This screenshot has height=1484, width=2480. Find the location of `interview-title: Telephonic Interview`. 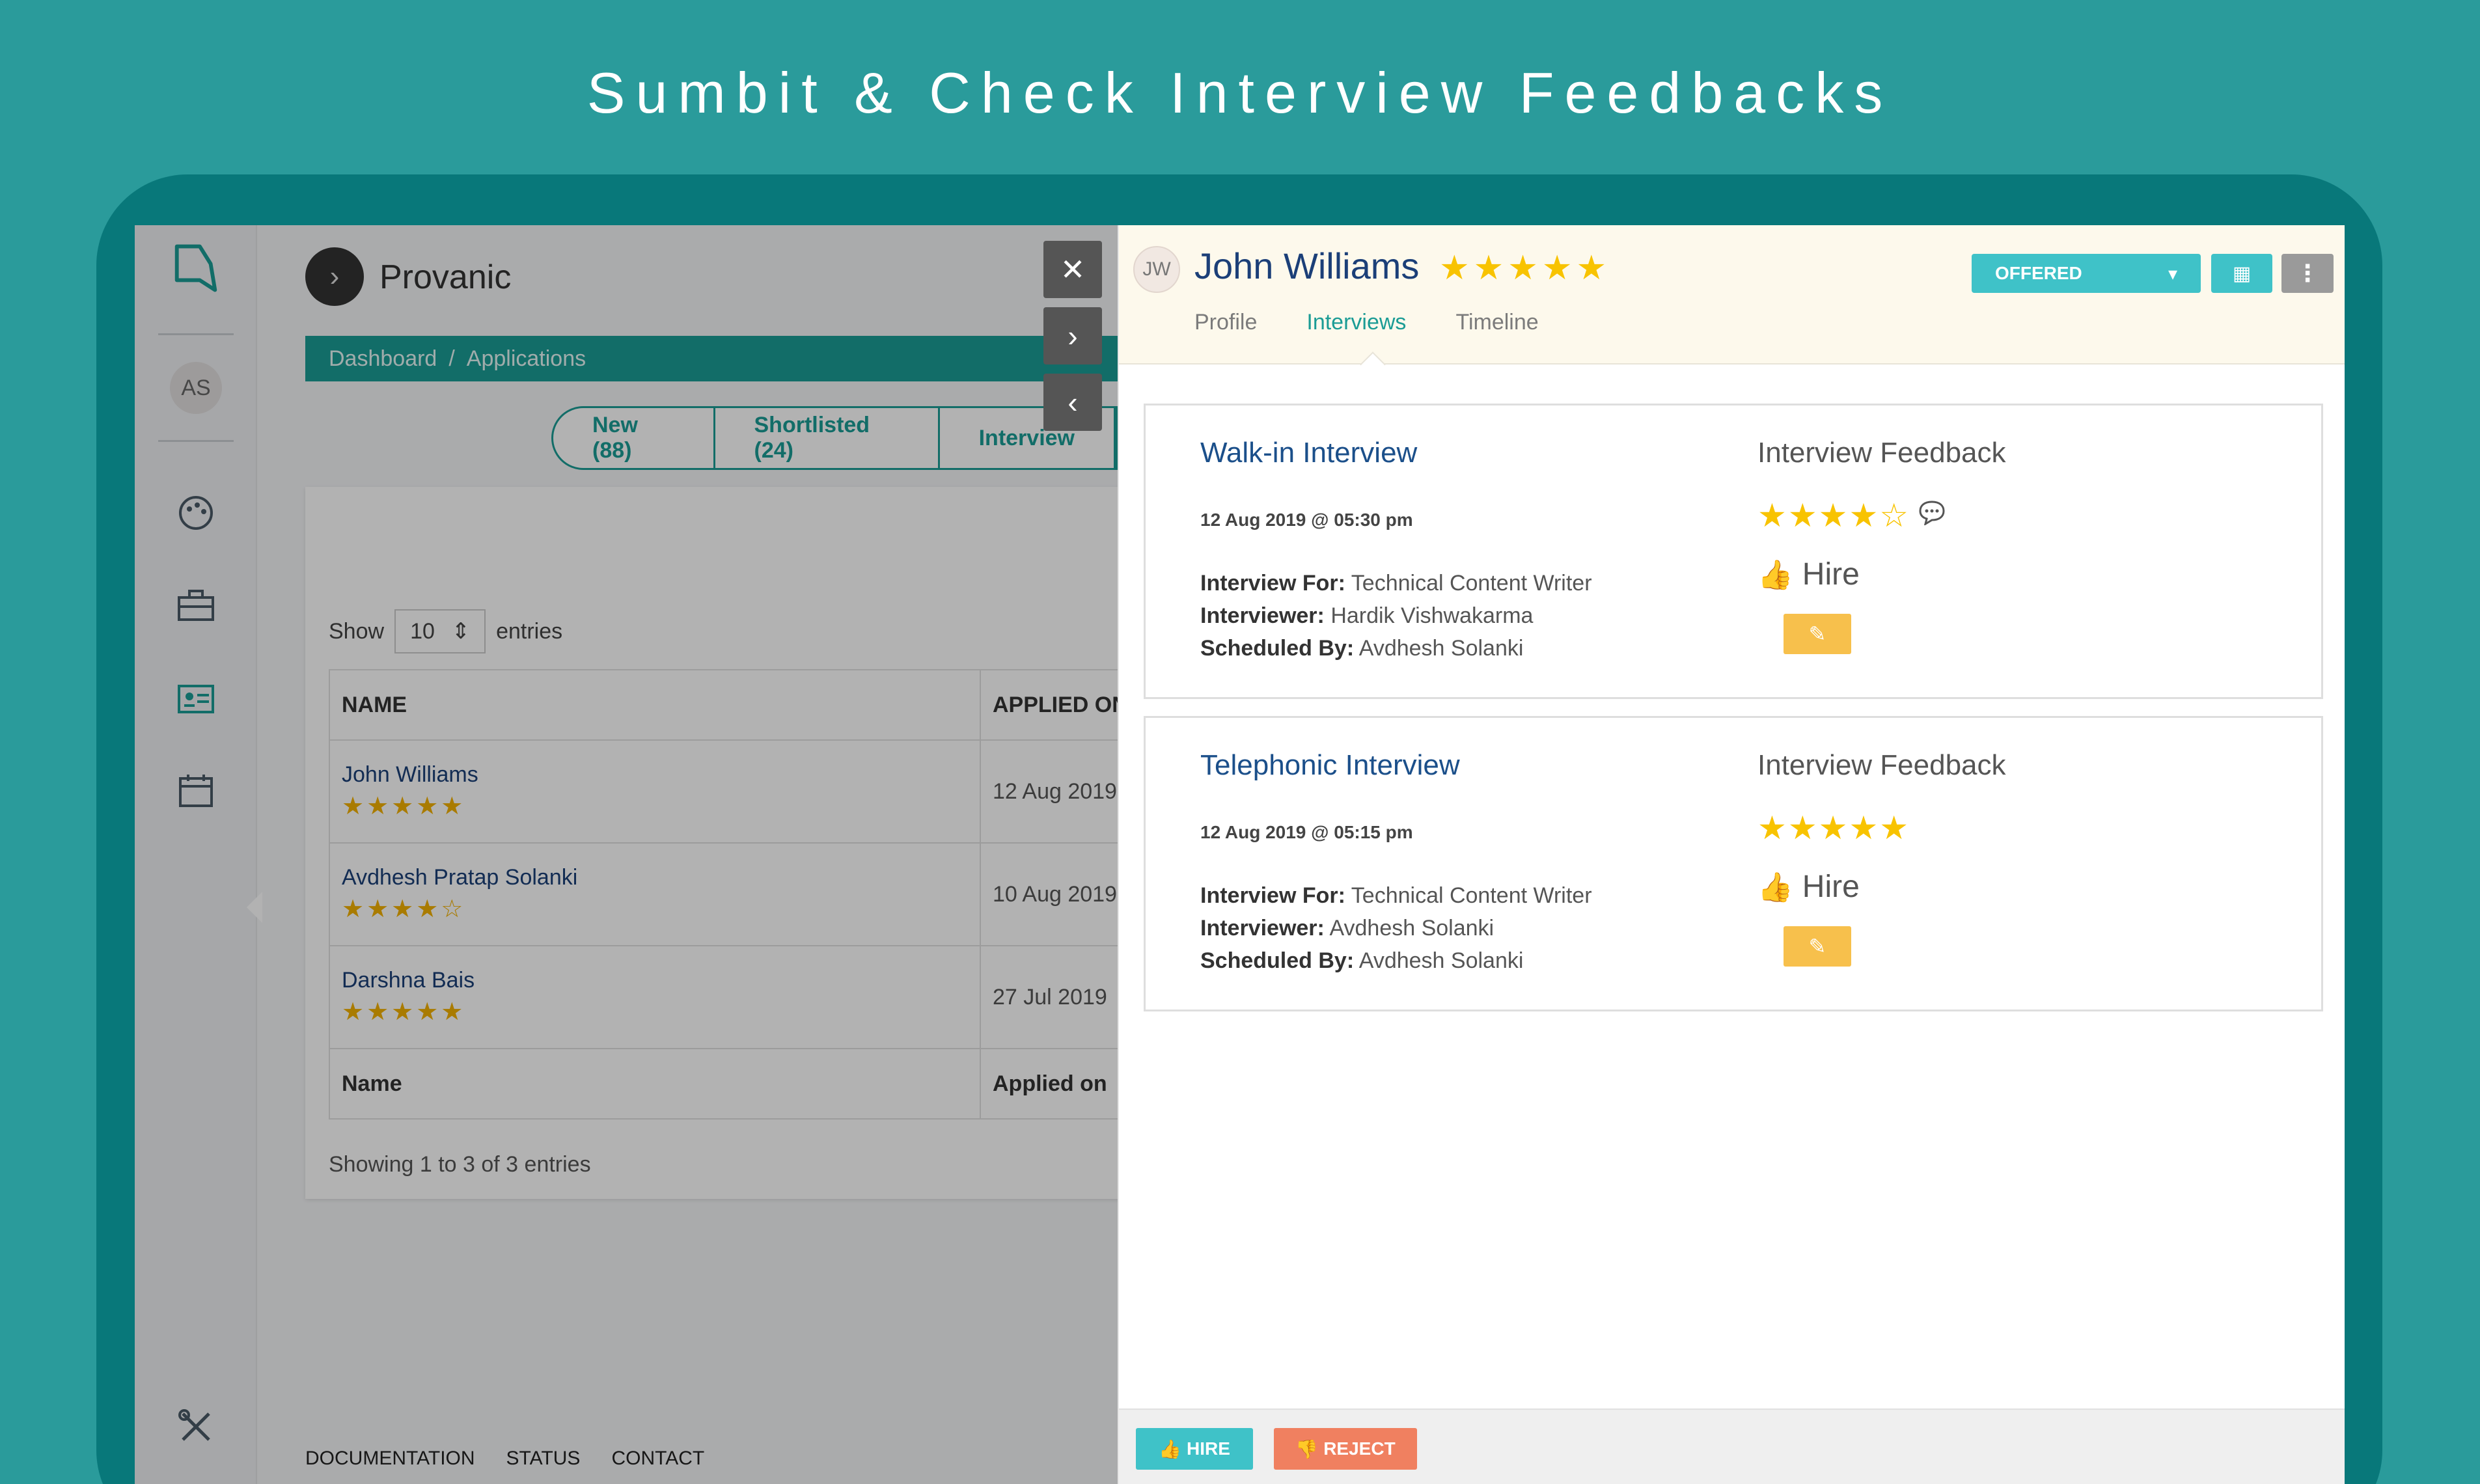

interview-title: Telephonic Interview is located at coordinates (1330, 765).